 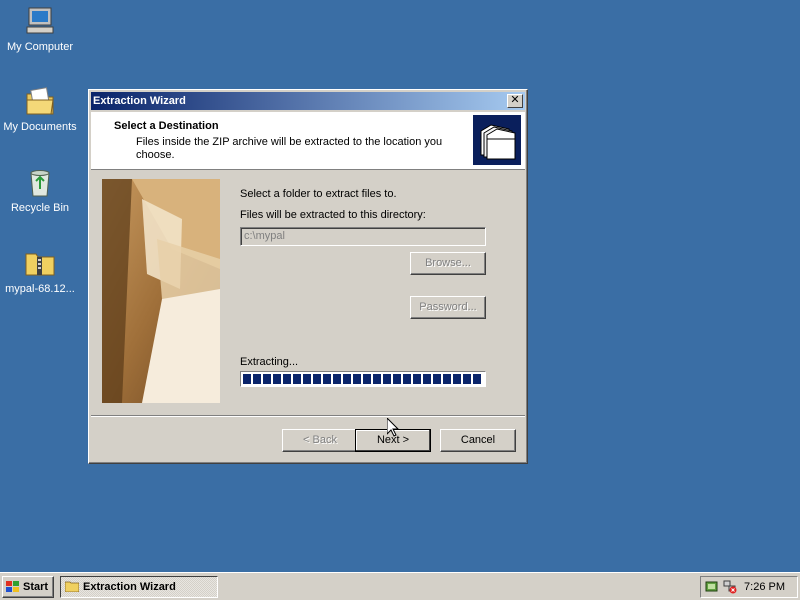 I want to click on cancel-button: Cancel, so click(x=478, y=440).